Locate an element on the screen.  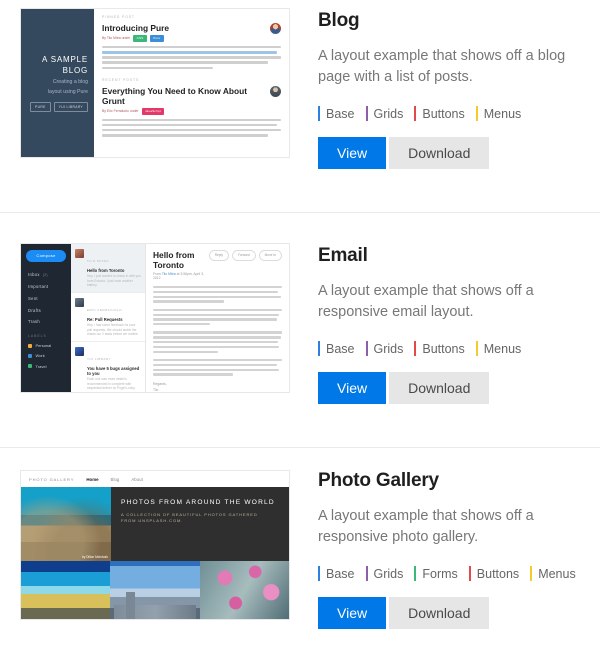
gallery-tag-grids: Grids is located at coordinates (384, 573).